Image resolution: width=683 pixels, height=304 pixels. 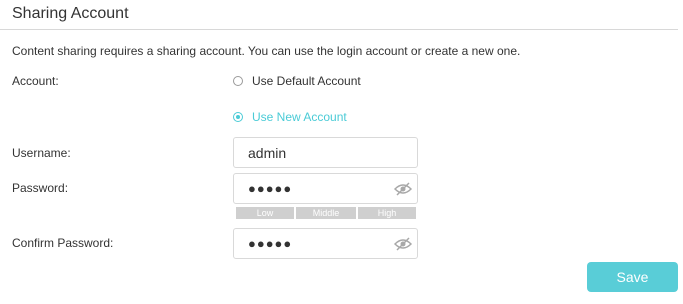 What do you see at coordinates (325, 152) in the screenshot?
I see `username-input: admin` at bounding box center [325, 152].